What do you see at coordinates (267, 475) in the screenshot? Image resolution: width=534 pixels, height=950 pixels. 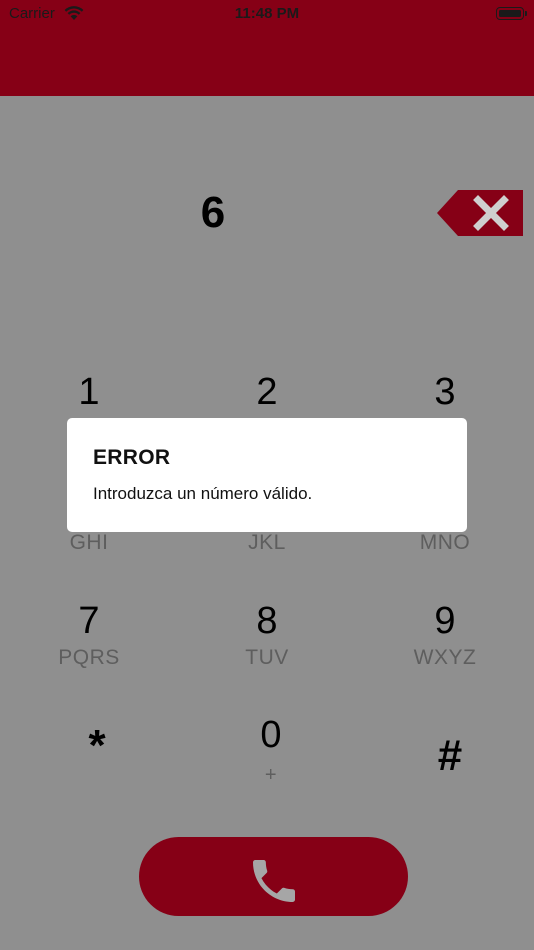 I see `error-alert-dialog: ERROR Introduzca un número válido.` at bounding box center [267, 475].